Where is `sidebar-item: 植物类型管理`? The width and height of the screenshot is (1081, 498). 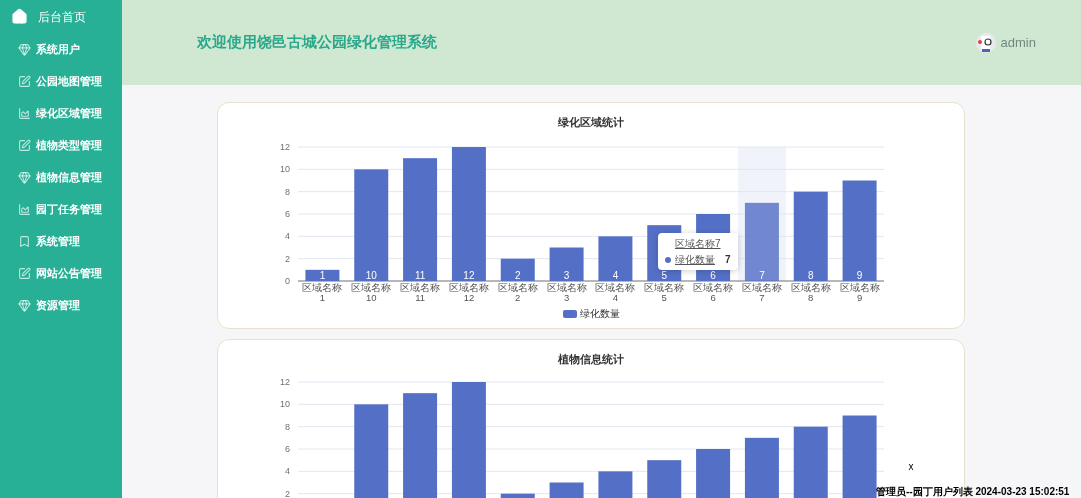 sidebar-item: 植物类型管理 is located at coordinates (61, 145).